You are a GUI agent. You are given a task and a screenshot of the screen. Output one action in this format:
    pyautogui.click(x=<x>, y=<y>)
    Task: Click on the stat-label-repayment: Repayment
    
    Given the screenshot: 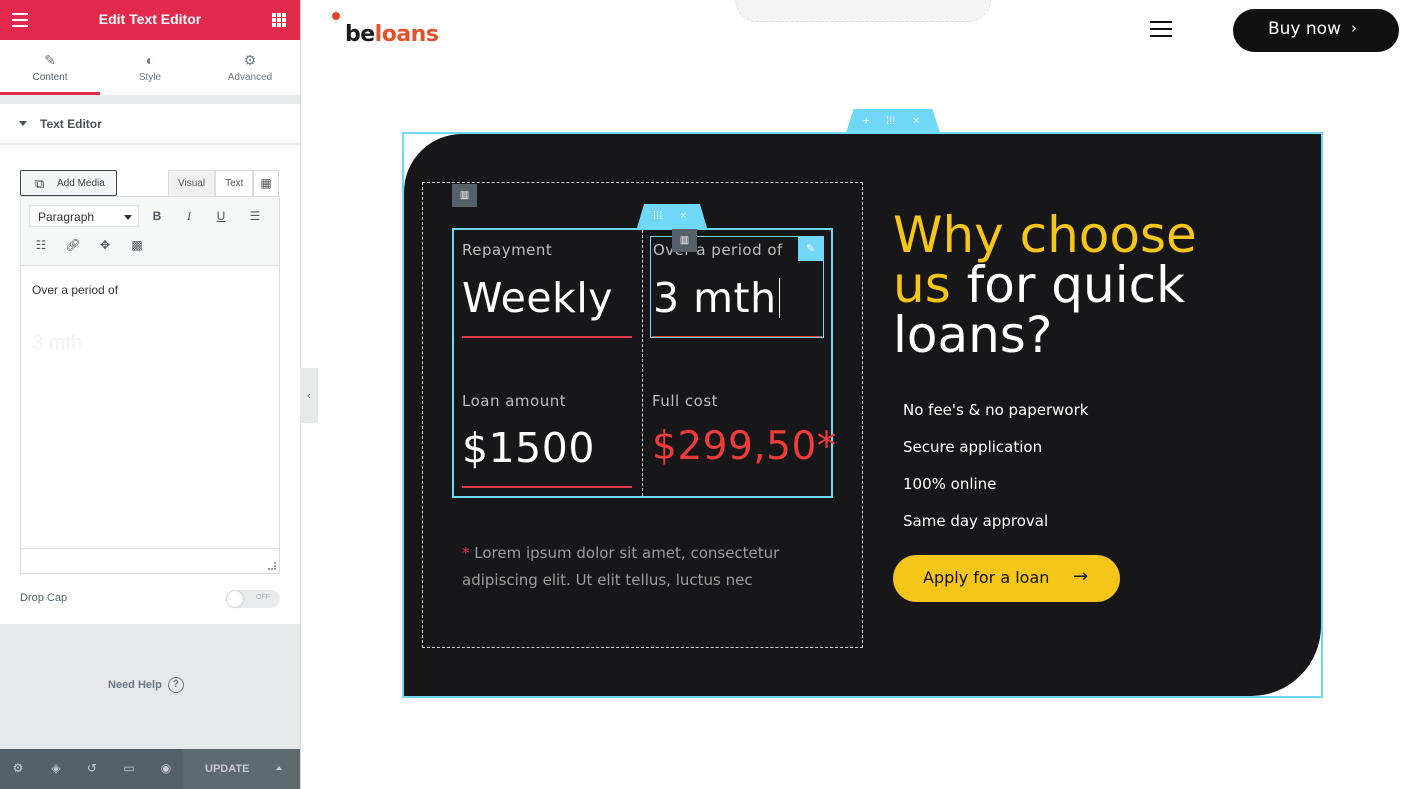 What is the action you would take?
    pyautogui.click(x=507, y=250)
    